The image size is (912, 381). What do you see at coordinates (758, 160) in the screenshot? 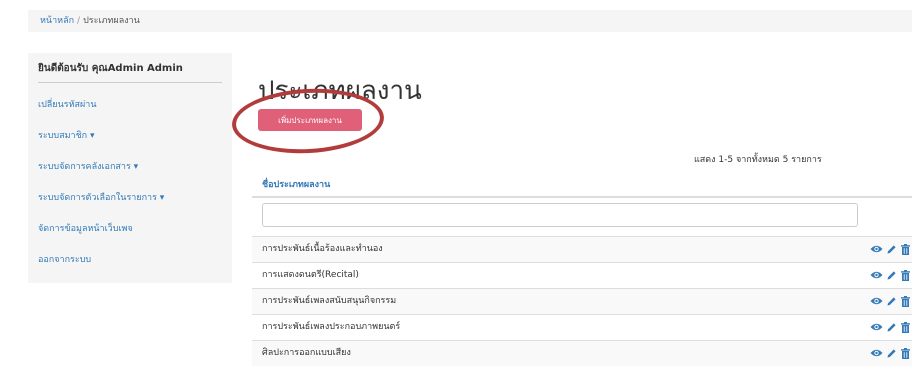
I see `result-summary: แสดง 1-5 จากทั้งหมด 5 รายการ` at bounding box center [758, 160].